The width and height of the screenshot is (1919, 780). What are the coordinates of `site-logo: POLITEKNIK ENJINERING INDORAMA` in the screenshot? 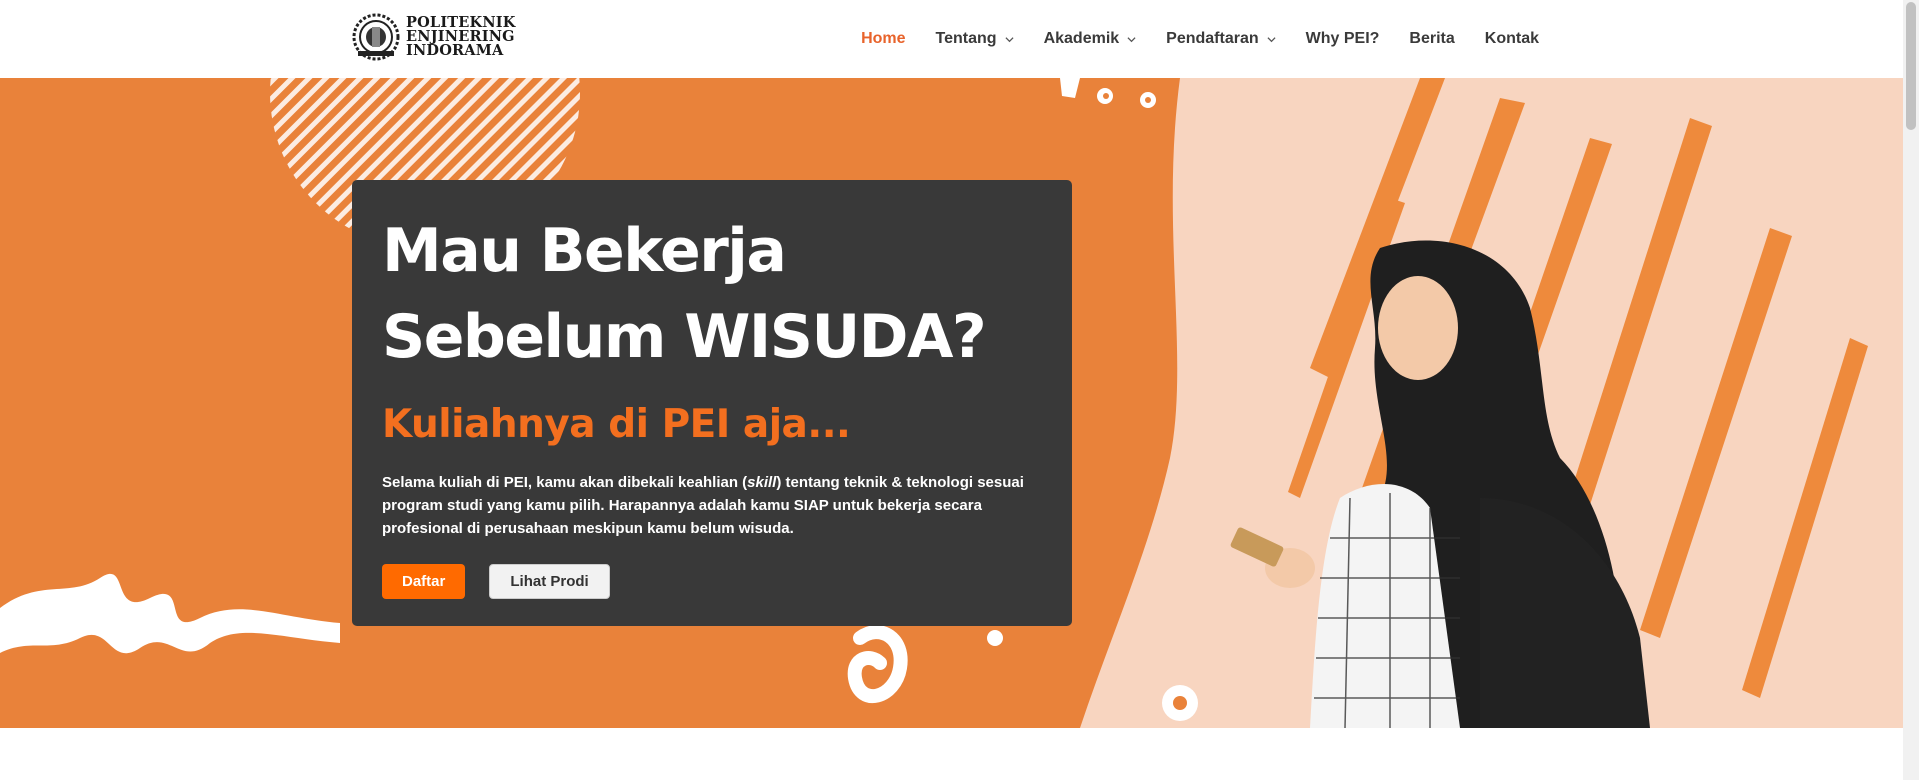 It's located at (434, 37).